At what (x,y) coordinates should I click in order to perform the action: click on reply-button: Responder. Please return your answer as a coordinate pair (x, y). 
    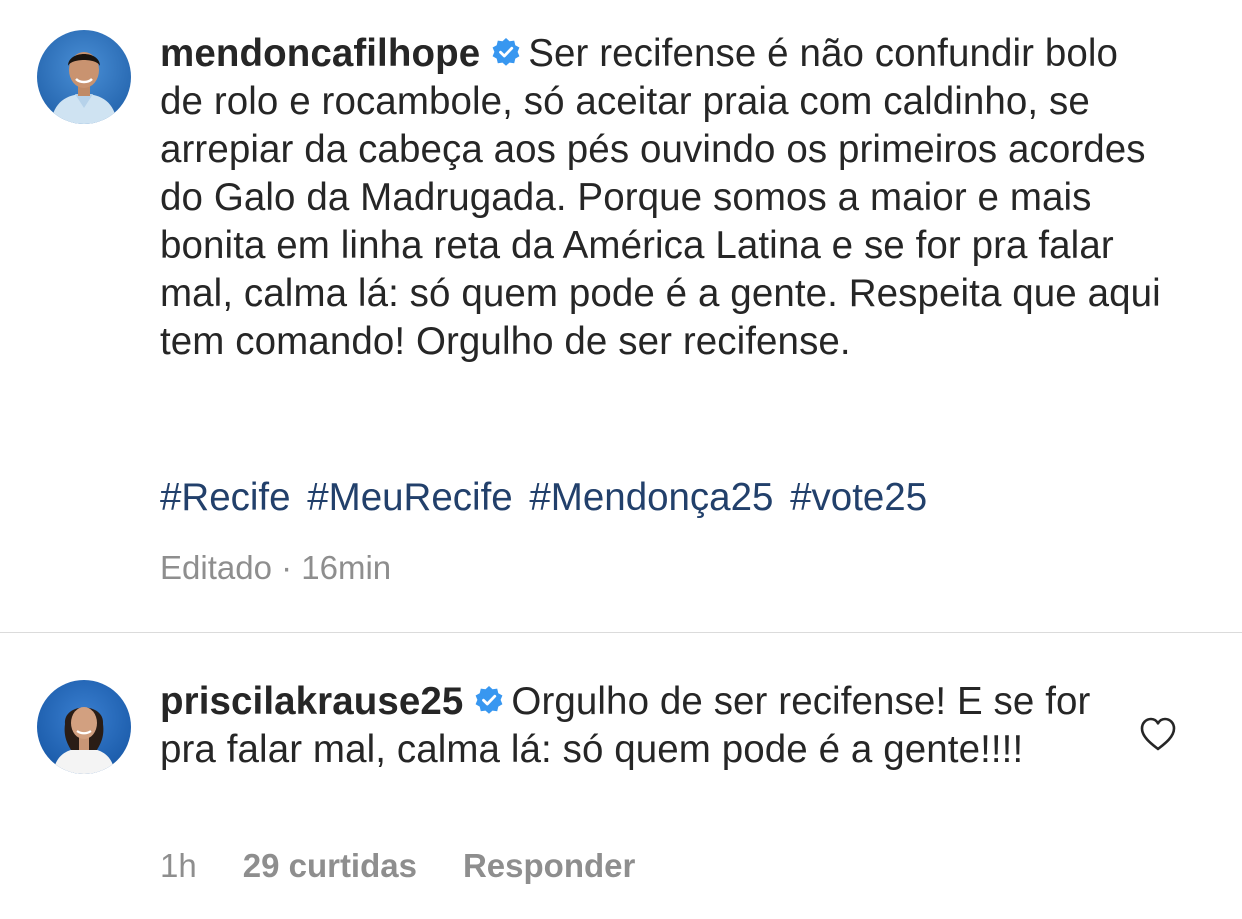
    Looking at the image, I should click on (549, 865).